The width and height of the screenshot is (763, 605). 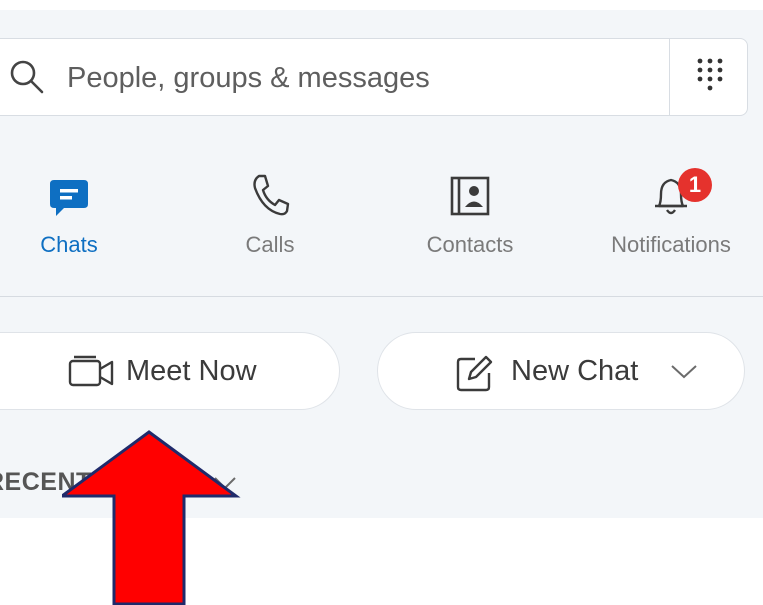 What do you see at coordinates (671, 244) in the screenshot?
I see `tab-label: Notifications` at bounding box center [671, 244].